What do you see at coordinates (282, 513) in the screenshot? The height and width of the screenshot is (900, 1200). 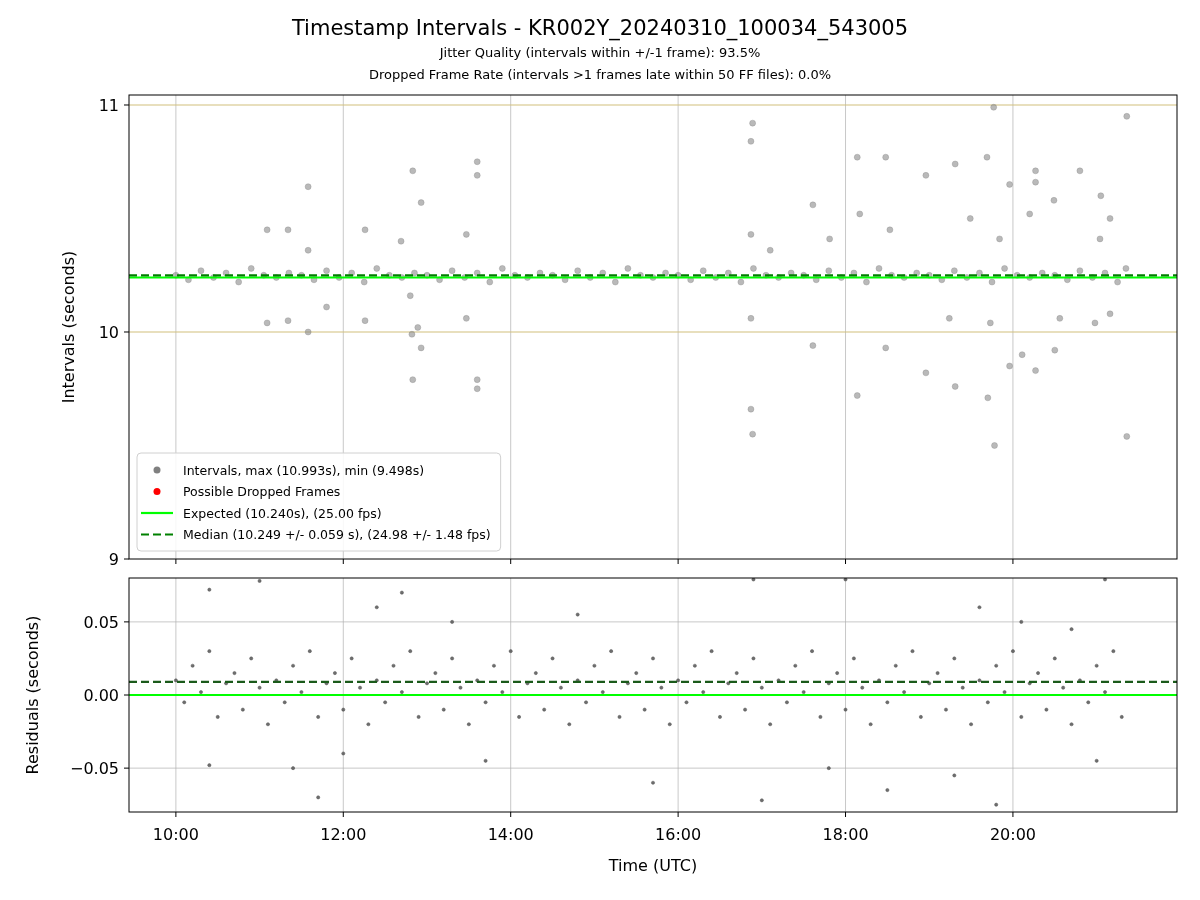 I see `legend-label: Expected (10.240s), (25.00 fps)` at bounding box center [282, 513].